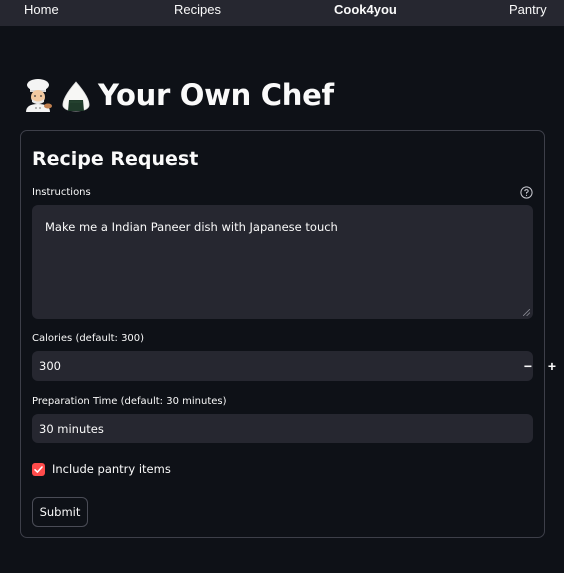  I want to click on resize-handle-icon, so click(526, 312).